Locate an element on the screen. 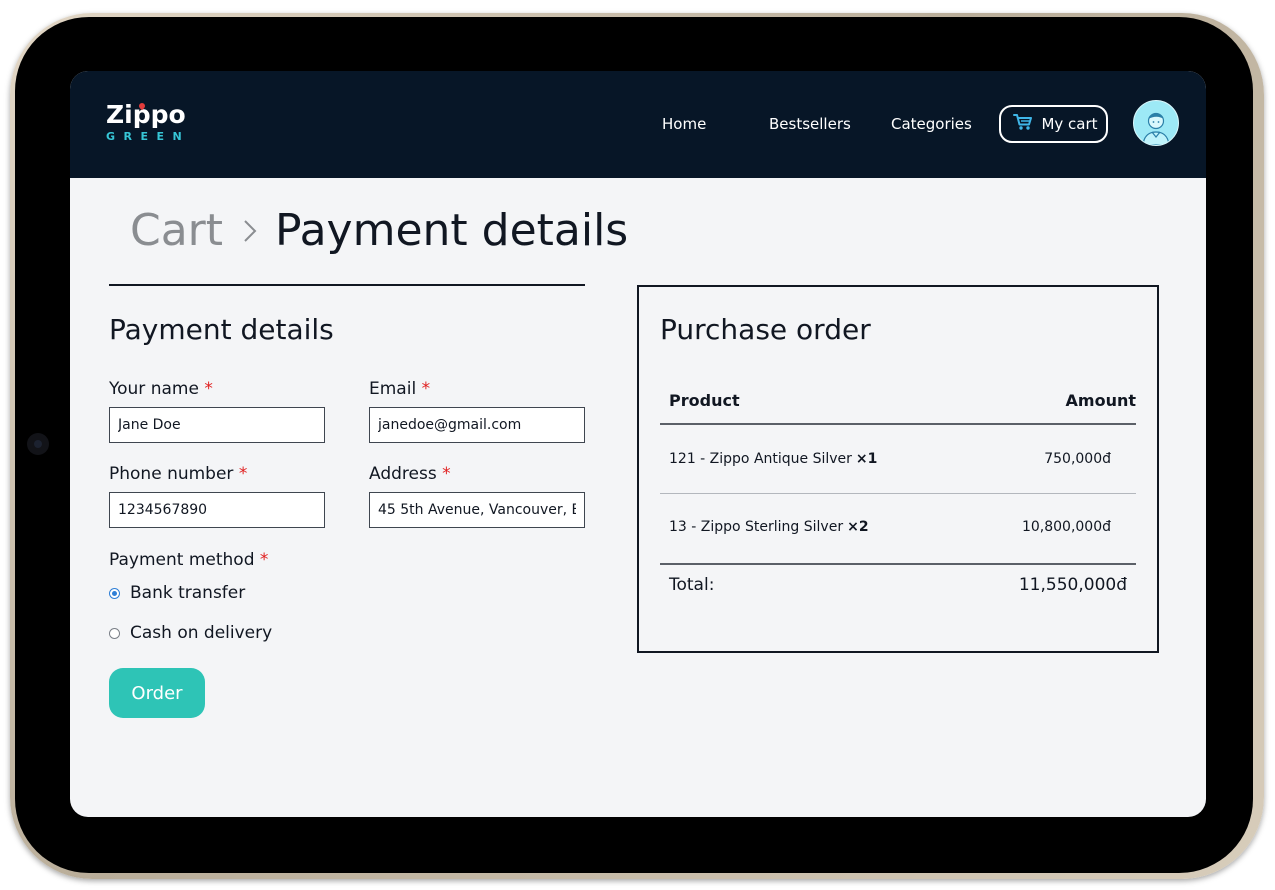 The image size is (1275, 890). payment-details-title: Payment details is located at coordinates (221, 329).